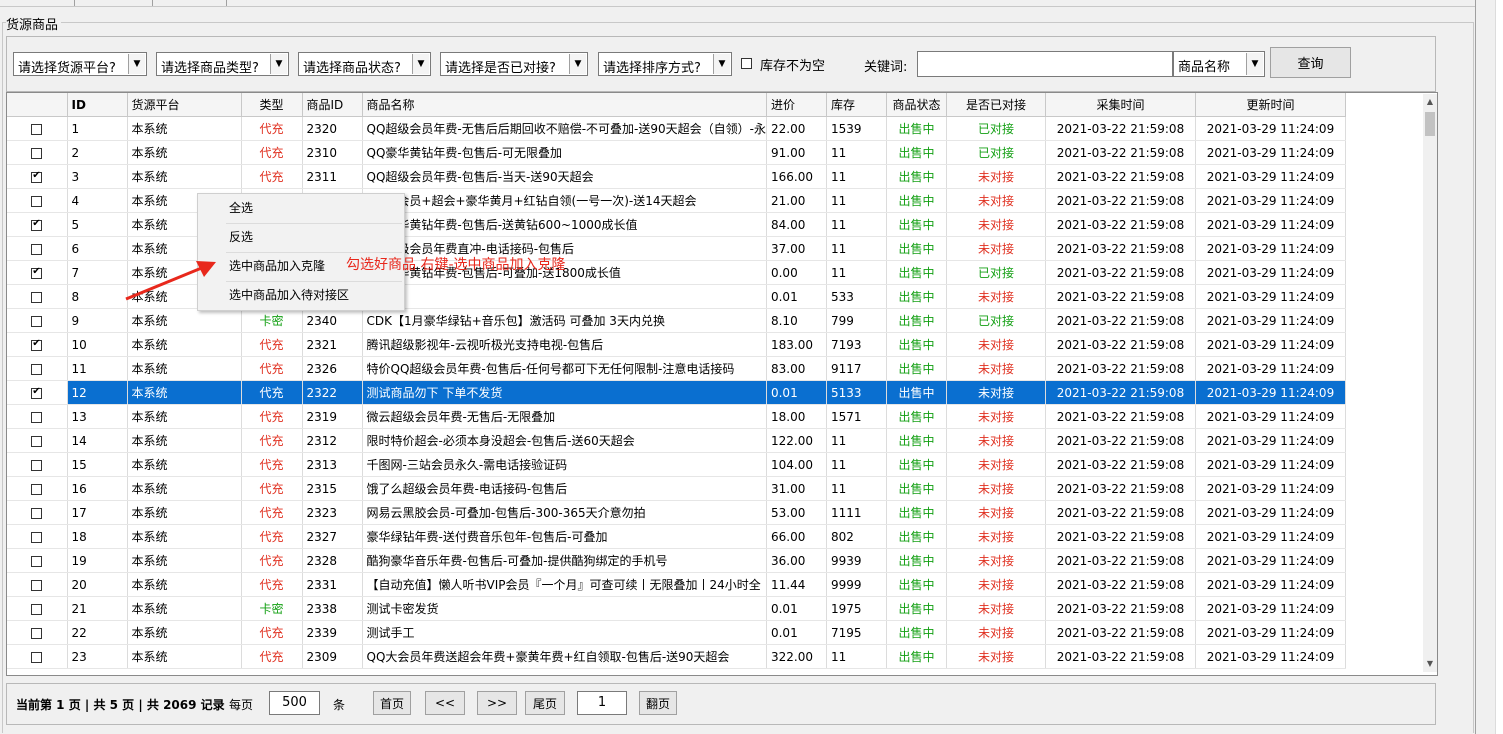 The image size is (1503, 734). What do you see at coordinates (1310, 62) in the screenshot?
I see `query-button: 查询` at bounding box center [1310, 62].